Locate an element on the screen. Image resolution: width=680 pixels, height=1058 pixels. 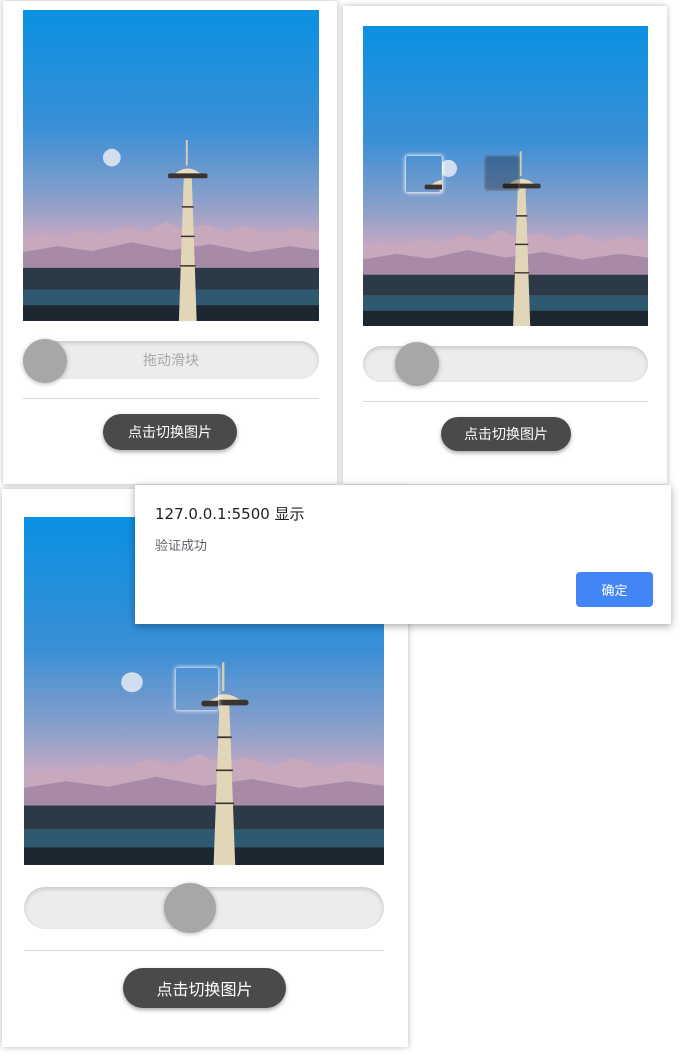
alert-dialog: 127.0.0.1:5500 显示 验证成功 确定 is located at coordinates (403, 554).